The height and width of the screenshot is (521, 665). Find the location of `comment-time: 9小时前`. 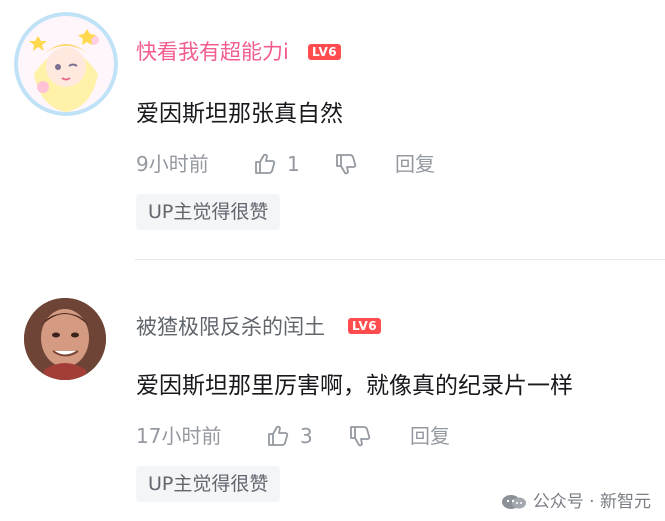

comment-time: 9小时前 is located at coordinates (172, 164).